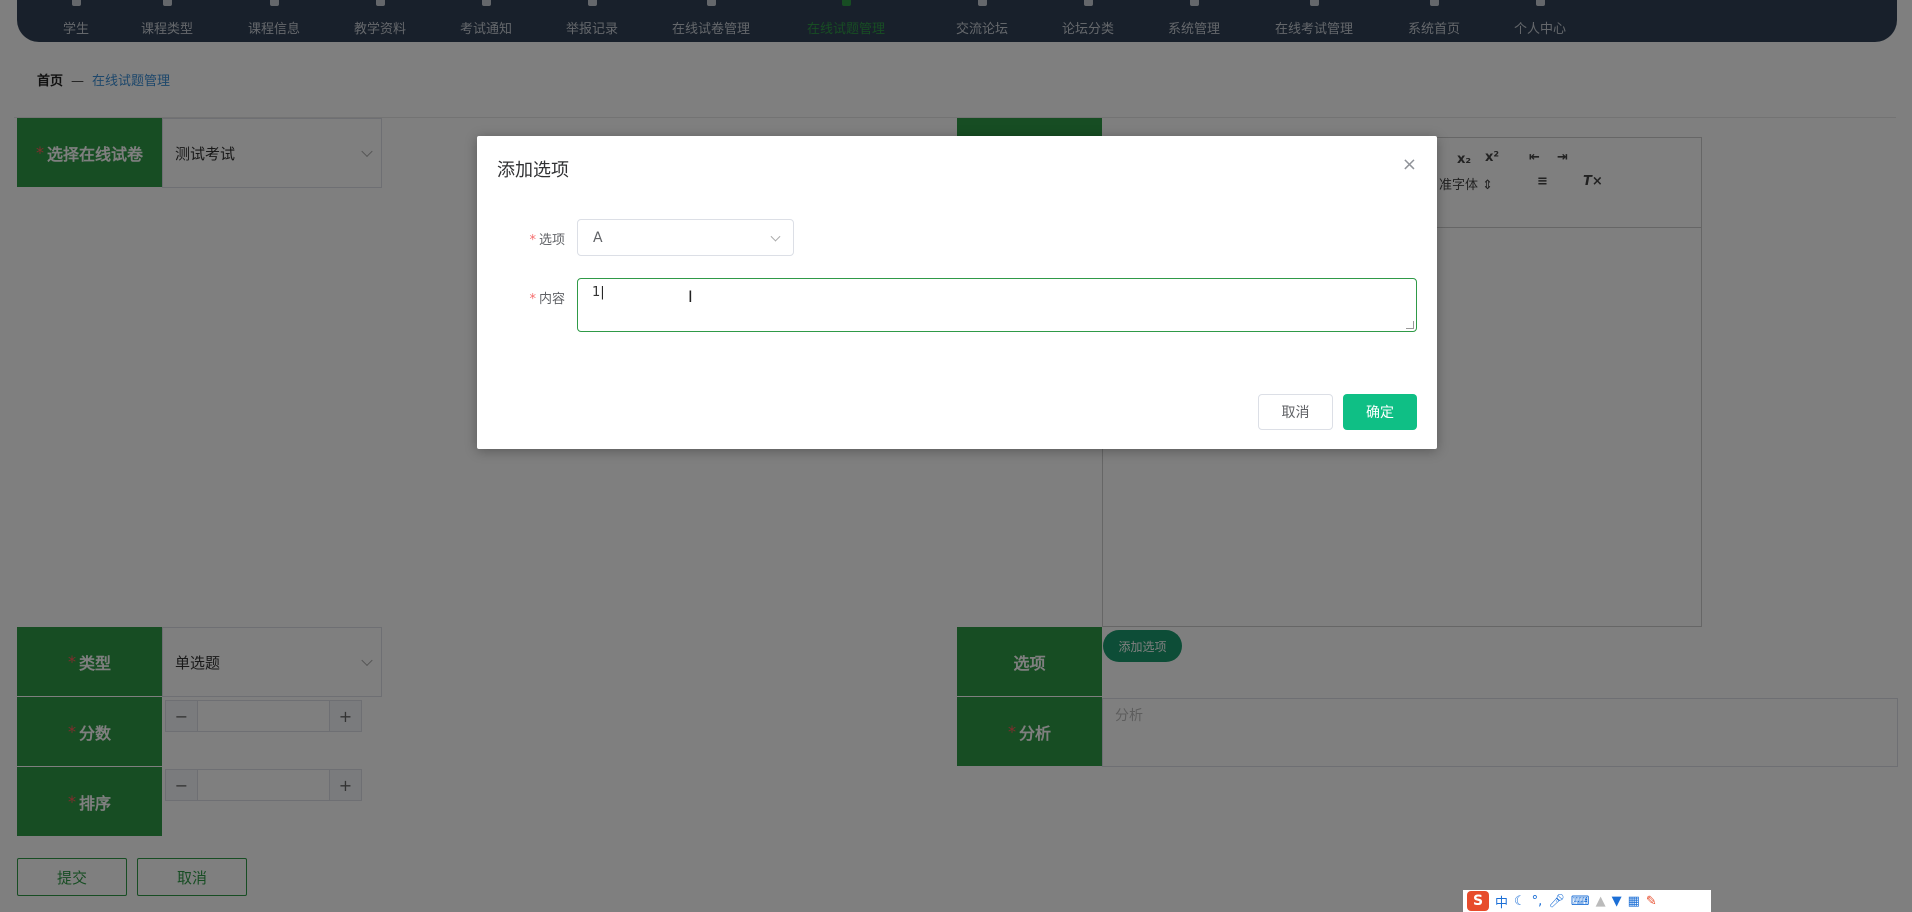 The image size is (1912, 912). I want to click on dialog-confirm-button: 确定, so click(1380, 412).